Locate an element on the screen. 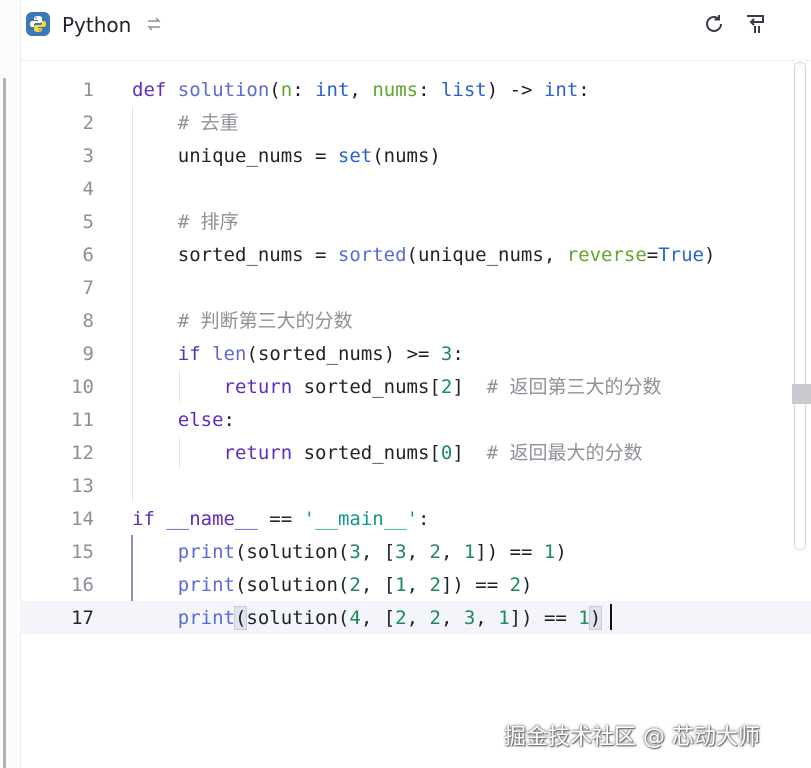 The image size is (811, 768). line-number: 16 is located at coordinates (82, 585).